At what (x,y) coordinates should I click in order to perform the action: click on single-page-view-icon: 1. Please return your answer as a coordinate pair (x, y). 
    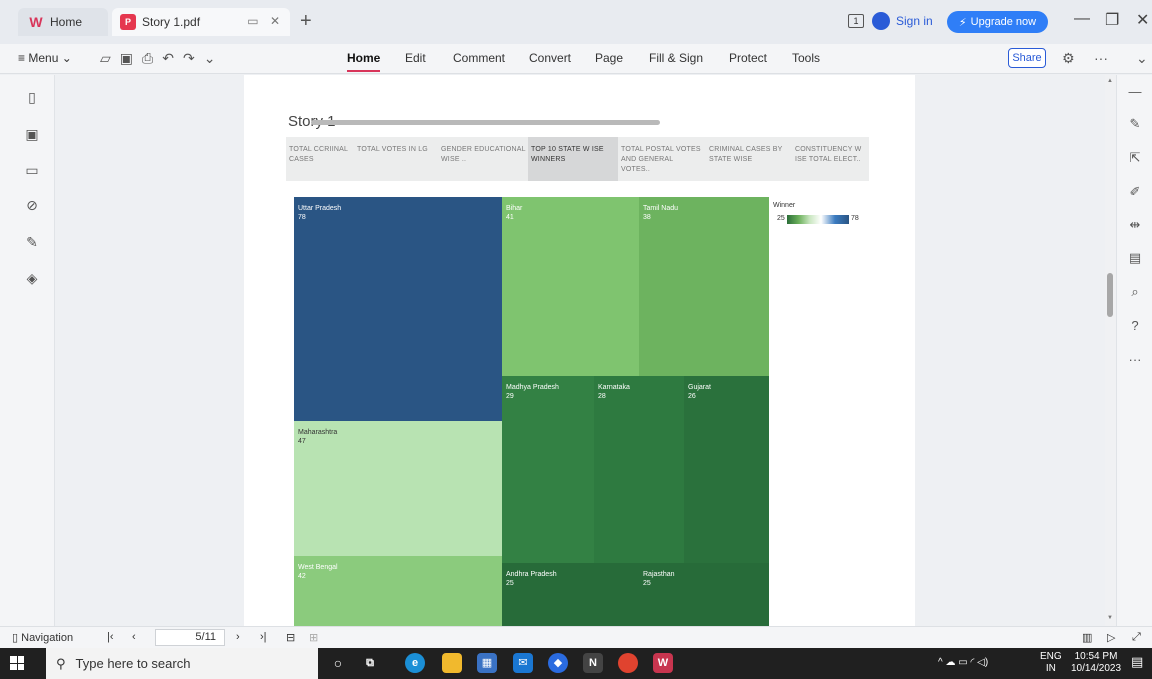
    Looking at the image, I should click on (856, 21).